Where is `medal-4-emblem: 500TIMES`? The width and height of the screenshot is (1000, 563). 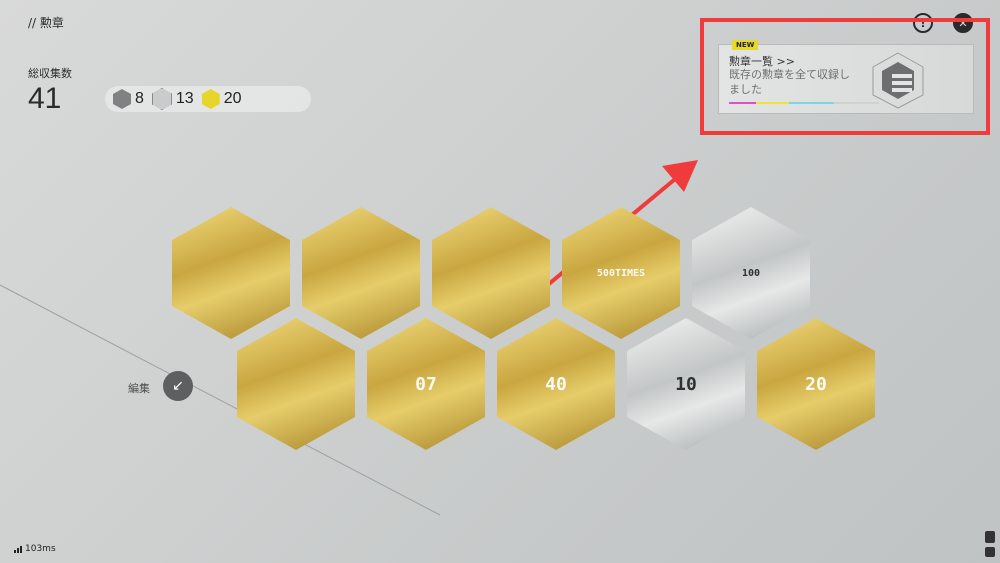 medal-4-emblem: 500TIMES is located at coordinates (621, 273).